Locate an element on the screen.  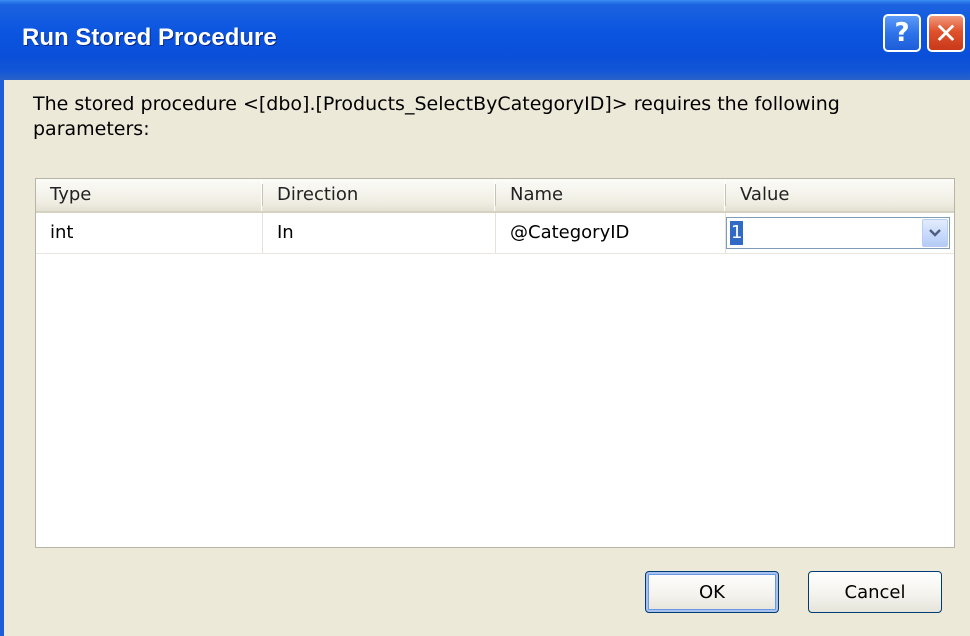
chevron-down-icon is located at coordinates (935, 233).